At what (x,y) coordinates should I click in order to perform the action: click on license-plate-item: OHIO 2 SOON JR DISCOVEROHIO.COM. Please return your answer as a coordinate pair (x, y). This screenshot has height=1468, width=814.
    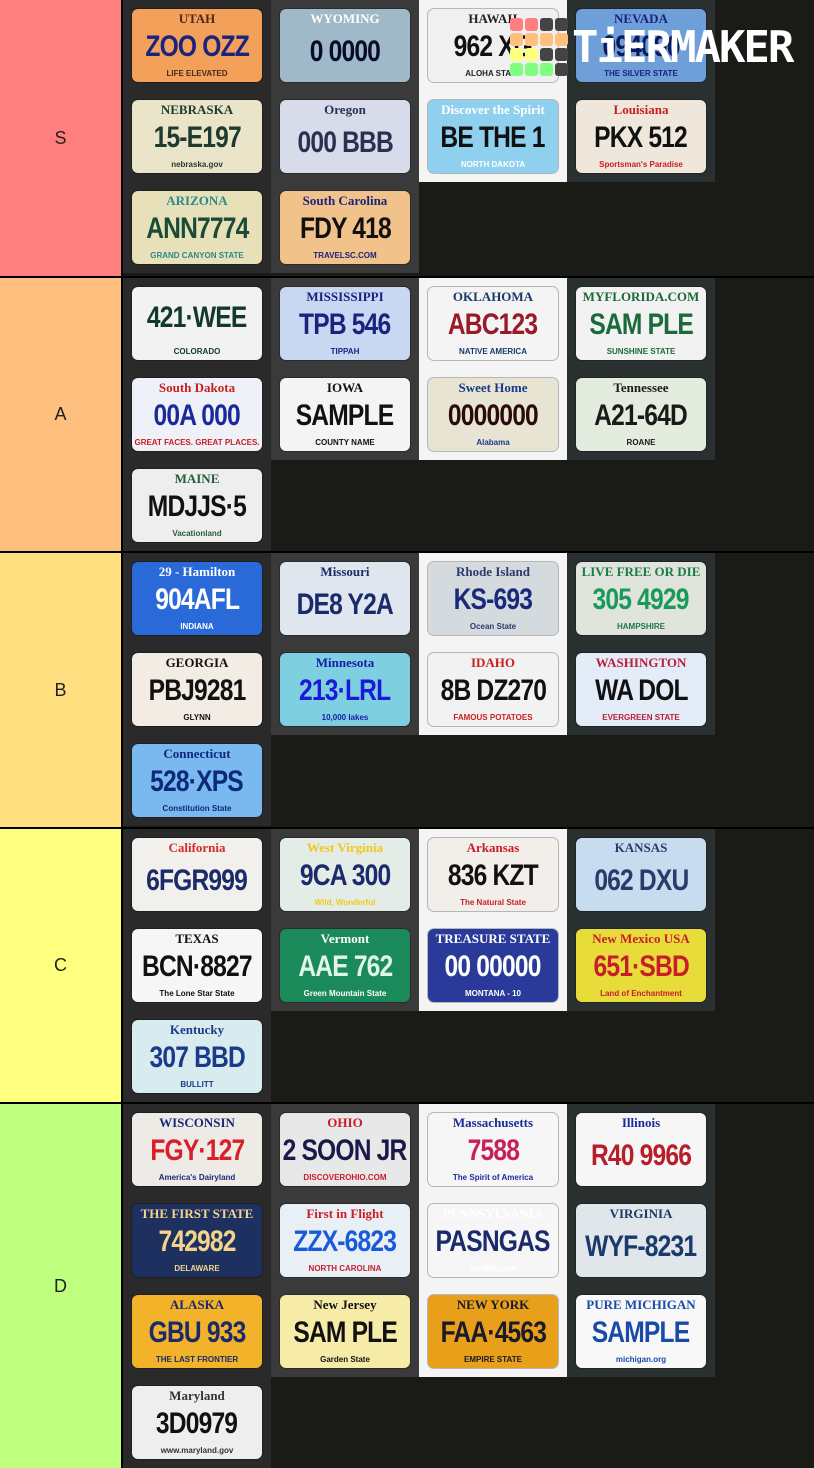
    Looking at the image, I should click on (345, 1149).